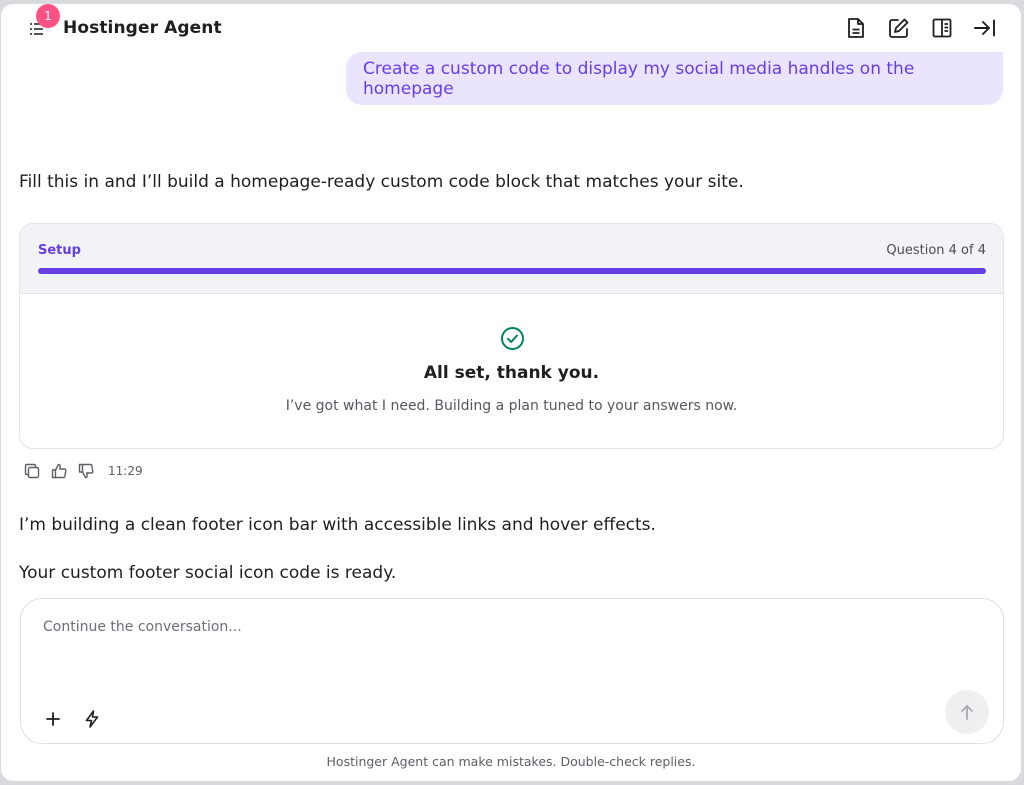  What do you see at coordinates (511, 373) in the screenshot?
I see `done-title: All set, thank you.` at bounding box center [511, 373].